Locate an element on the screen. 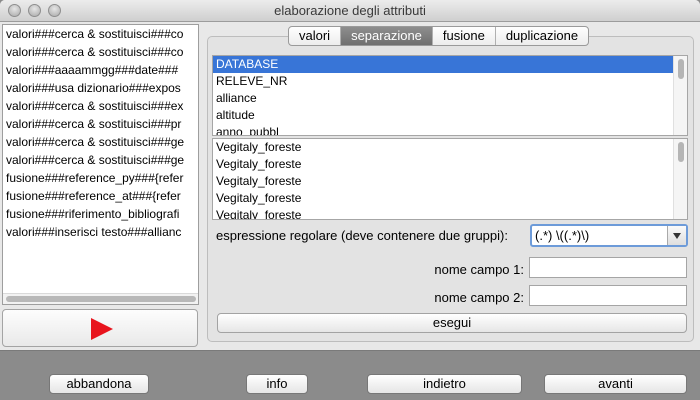 The width and height of the screenshot is (700, 400). abbandona-button: abbandona is located at coordinates (99, 384).